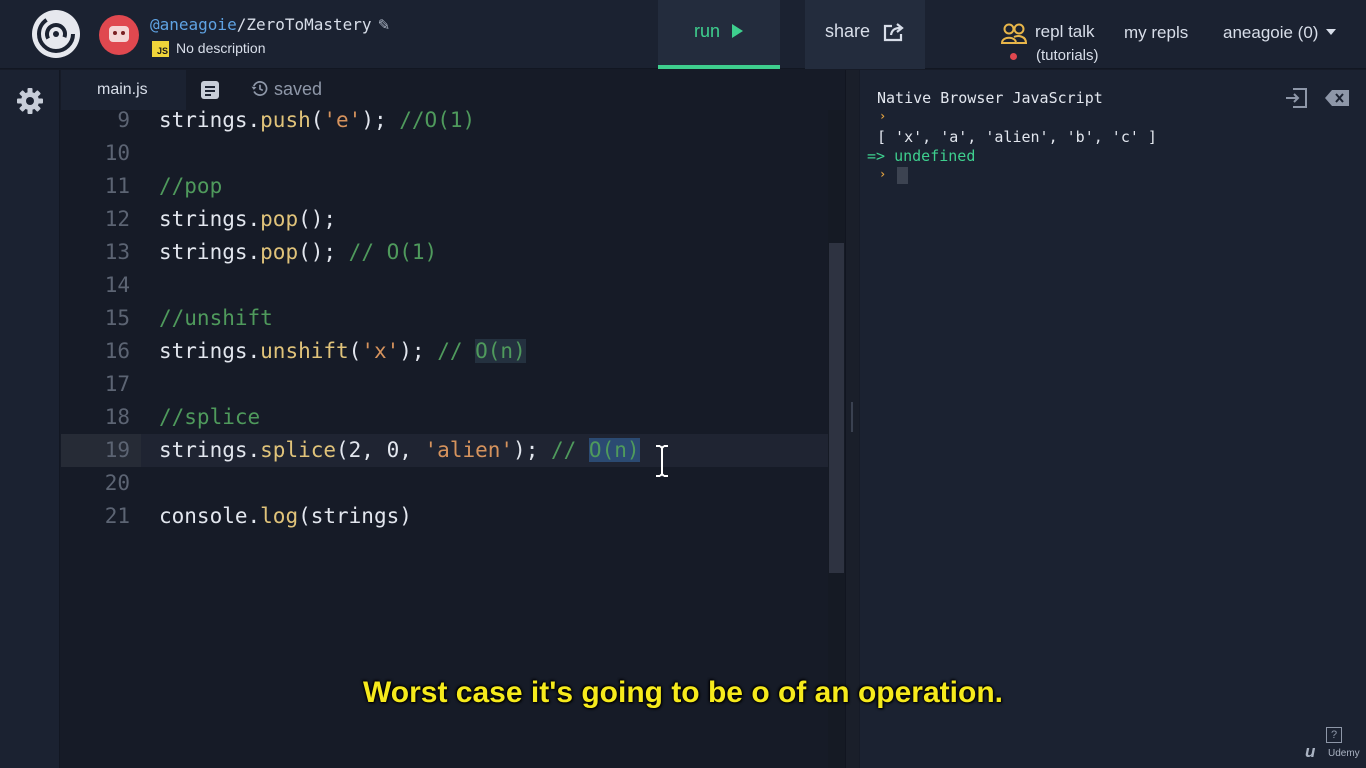 The height and width of the screenshot is (768, 1366). What do you see at coordinates (662, 461) in the screenshot?
I see `text-cursor-icon` at bounding box center [662, 461].